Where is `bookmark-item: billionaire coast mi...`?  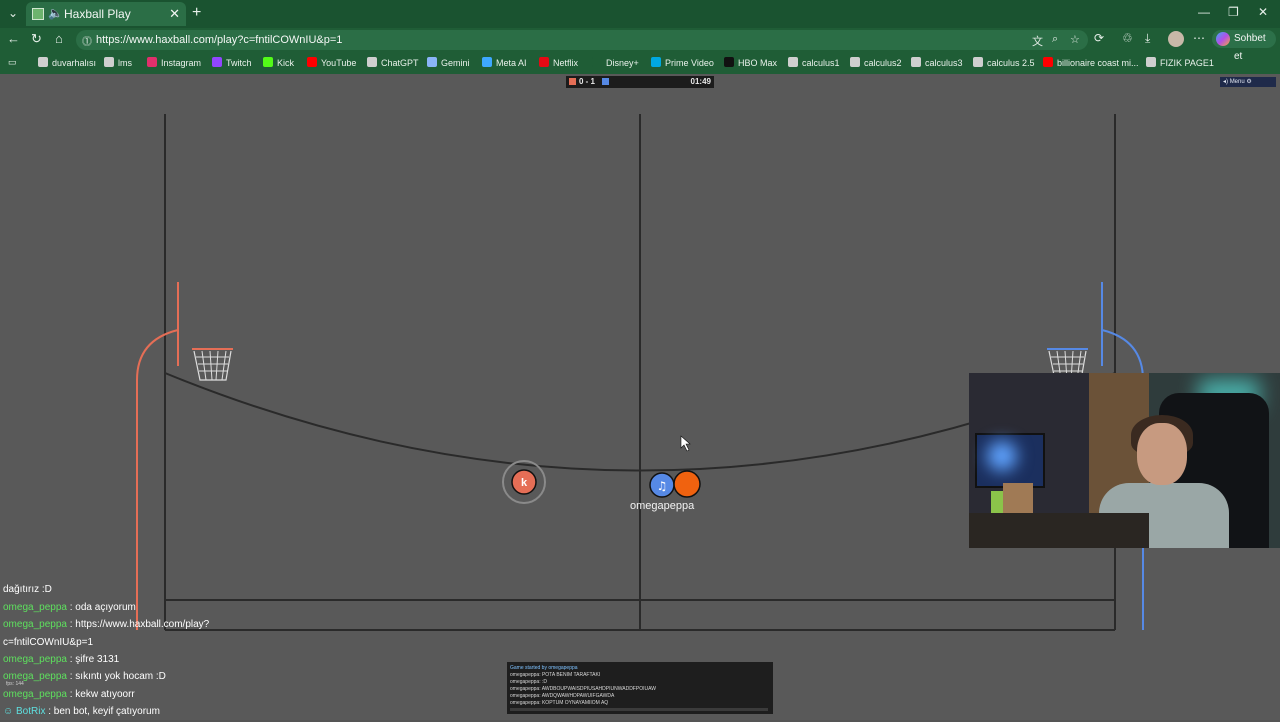 bookmark-item: billionaire coast mi... is located at coordinates (1091, 62).